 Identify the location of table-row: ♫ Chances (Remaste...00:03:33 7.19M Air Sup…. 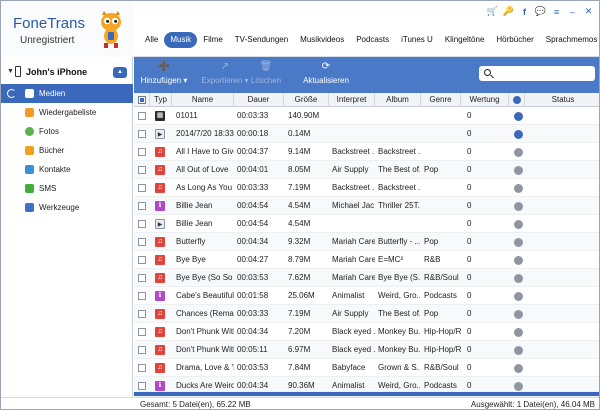
(366, 314).